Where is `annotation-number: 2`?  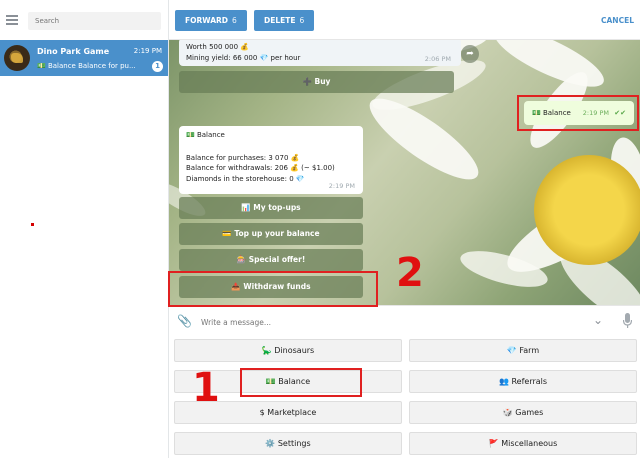 annotation-number: 2 is located at coordinates (410, 273).